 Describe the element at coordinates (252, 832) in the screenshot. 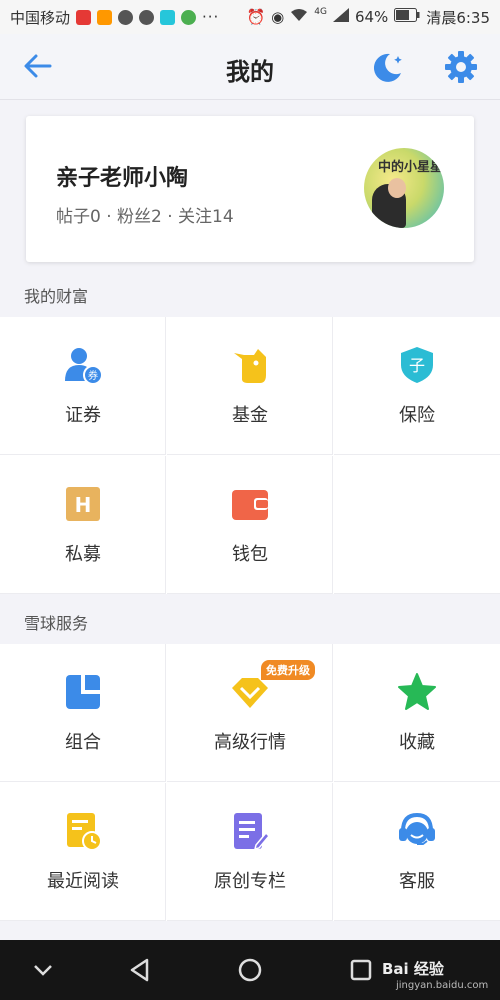

I see `column-edit-icon` at that location.